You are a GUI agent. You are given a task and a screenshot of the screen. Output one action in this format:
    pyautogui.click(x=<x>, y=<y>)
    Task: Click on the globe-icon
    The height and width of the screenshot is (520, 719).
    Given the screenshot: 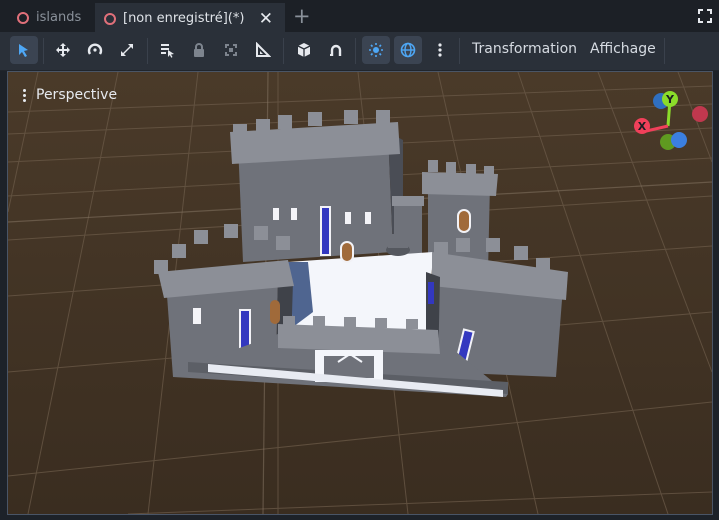 What is the action you would take?
    pyautogui.click(x=408, y=50)
    